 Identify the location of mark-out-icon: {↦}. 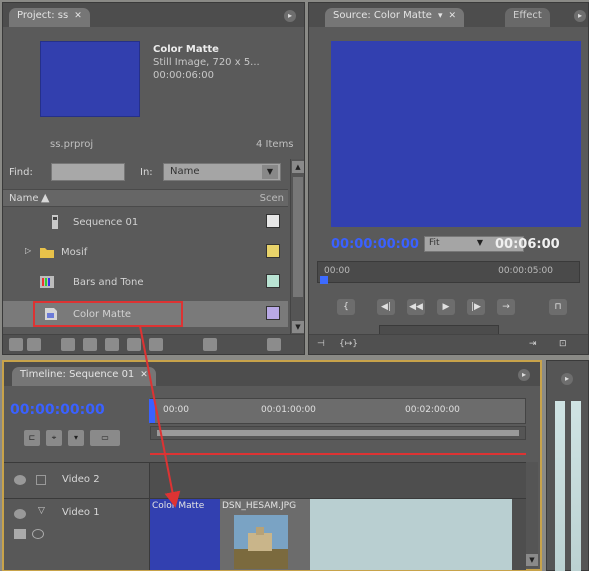
(348, 345).